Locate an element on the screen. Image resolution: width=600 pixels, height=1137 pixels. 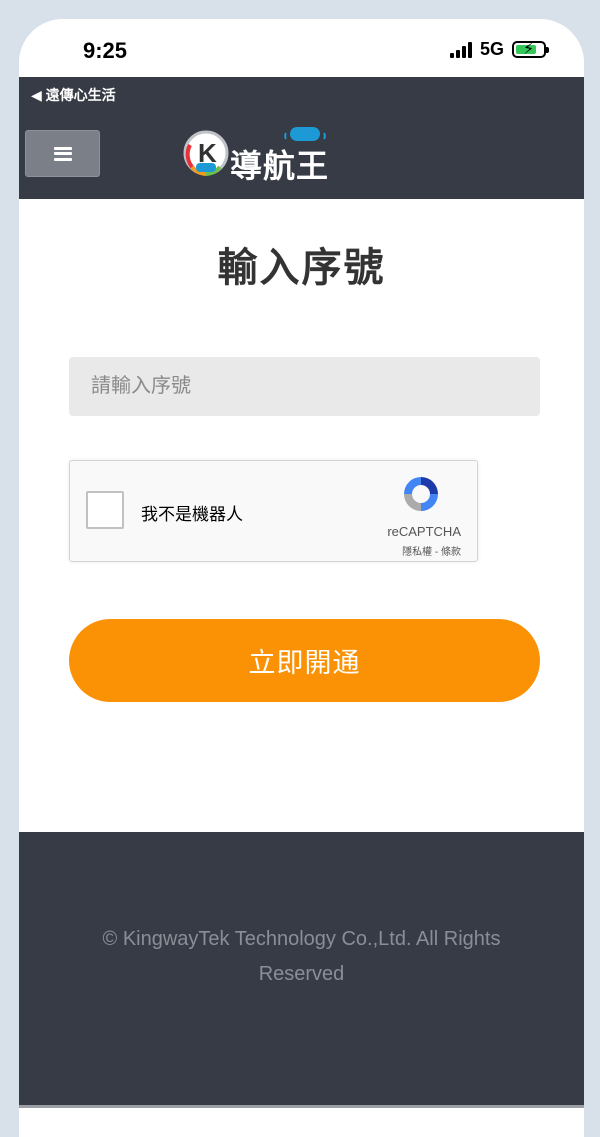
signal-icon is located at coordinates (460, 49).